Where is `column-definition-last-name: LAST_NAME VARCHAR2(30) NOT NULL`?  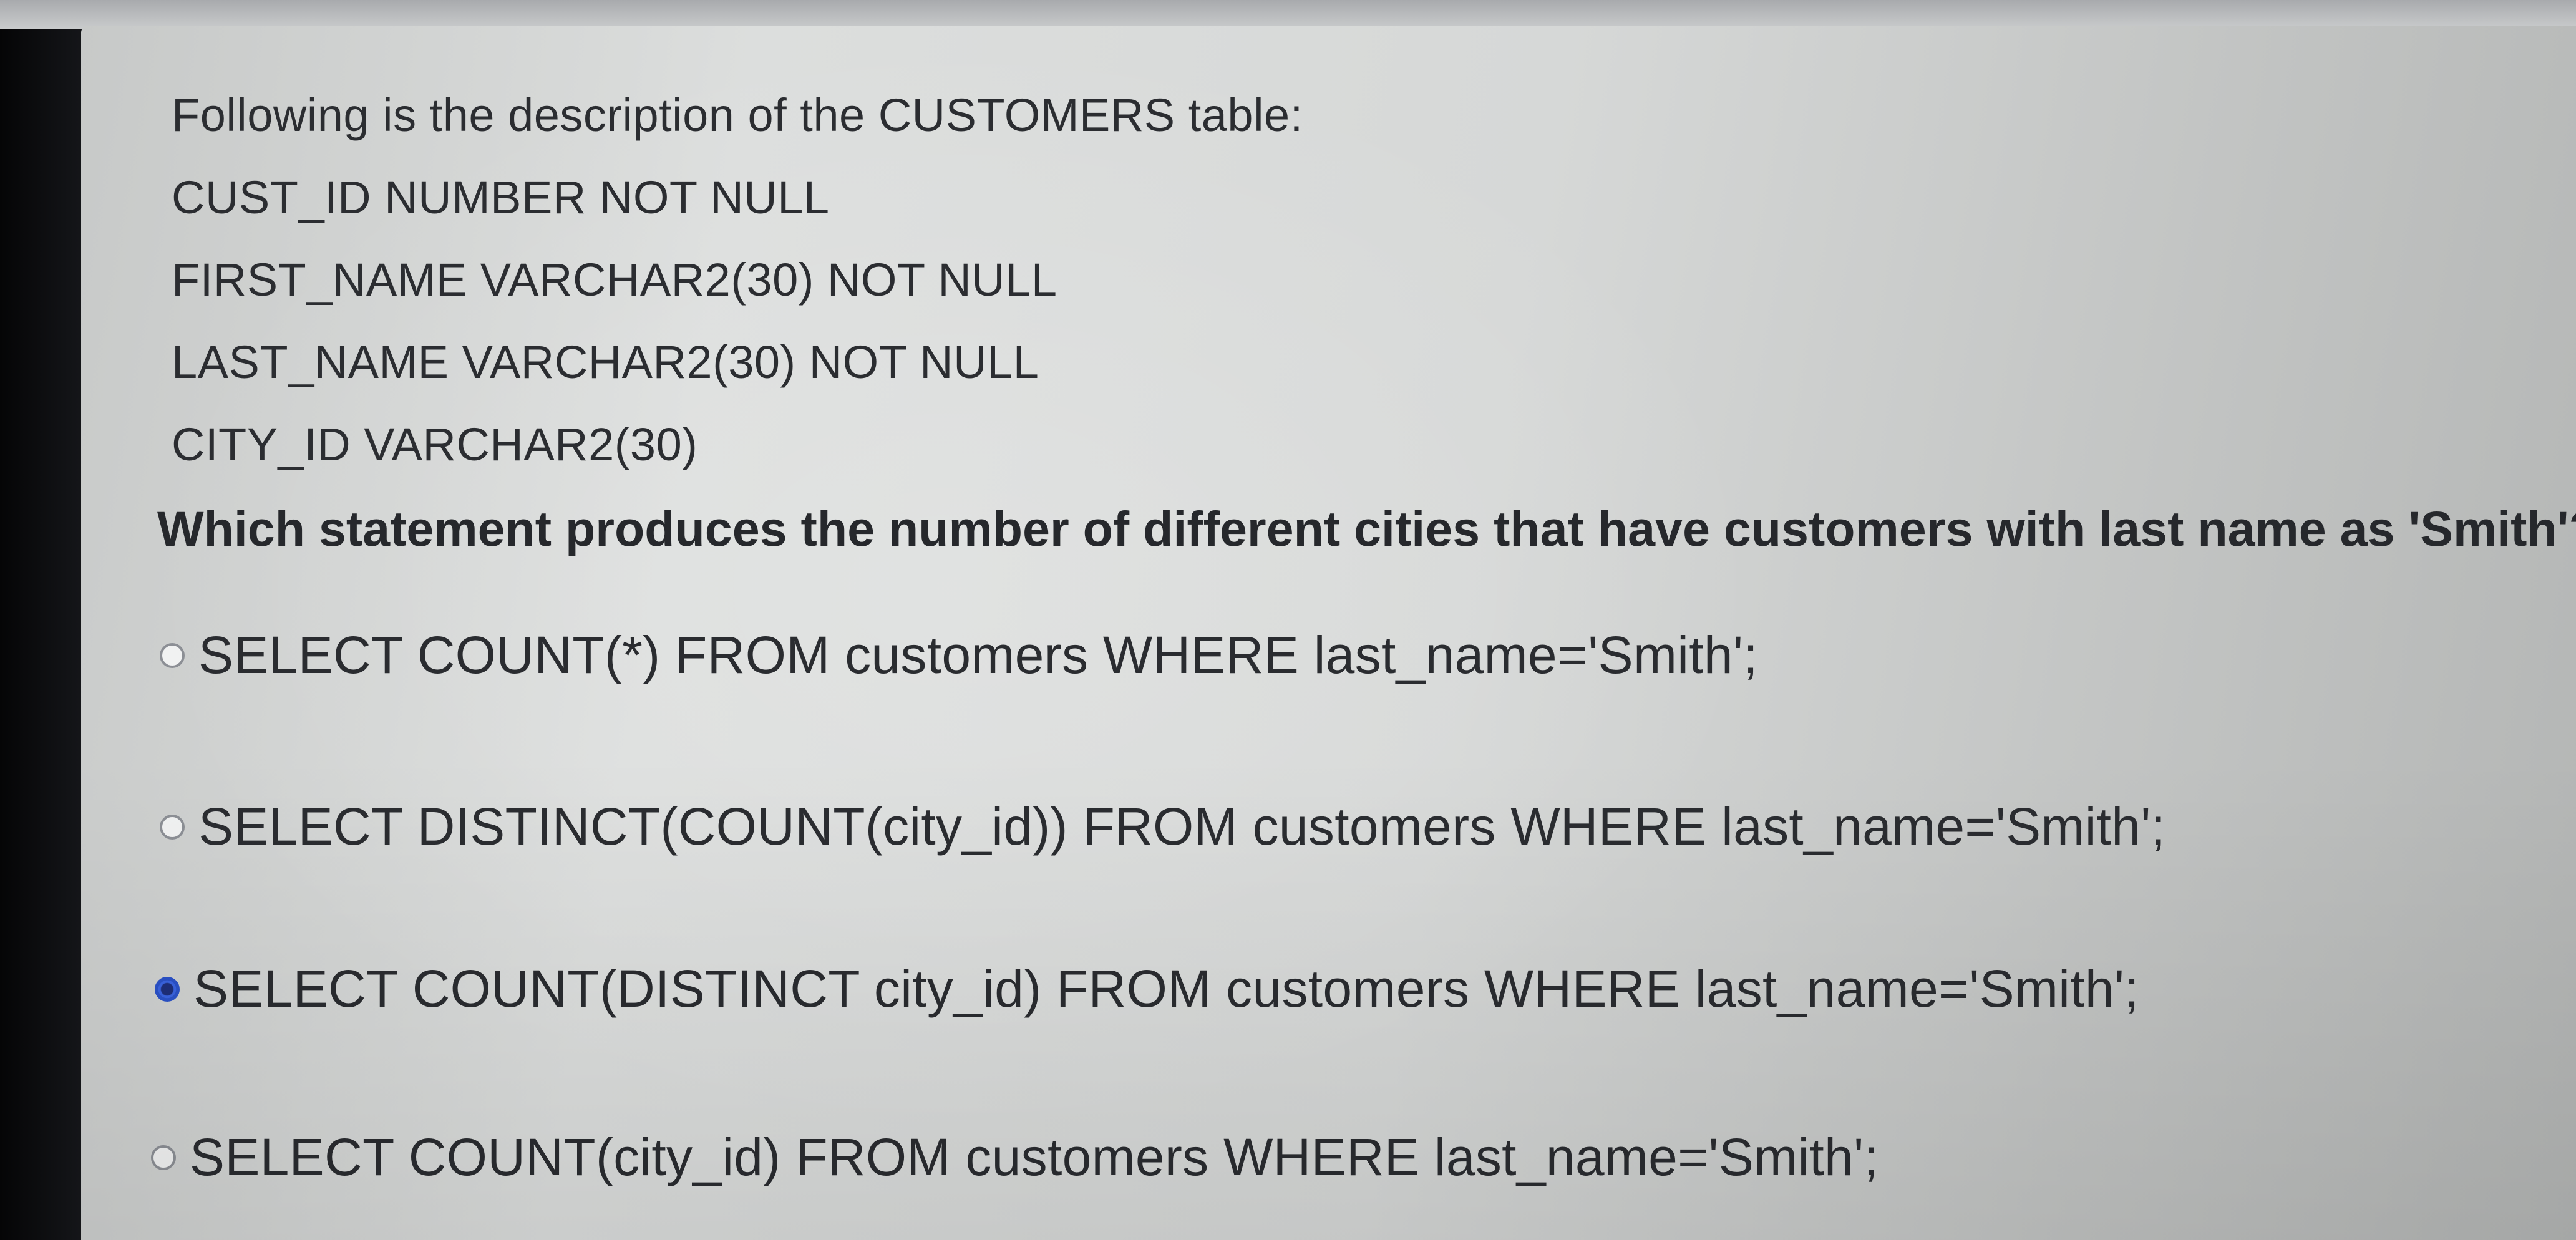 column-definition-last-name: LAST_NAME VARCHAR2(30) NOT NULL is located at coordinates (605, 362).